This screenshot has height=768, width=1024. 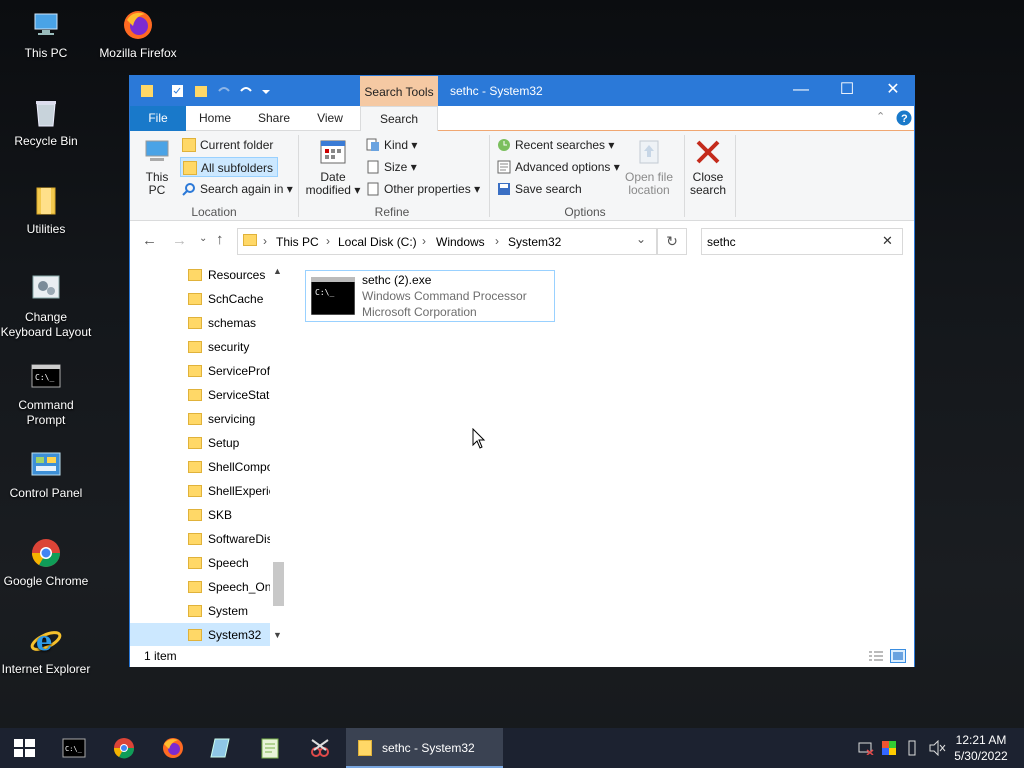 I want to click on size-button: Size ▾, so click(x=391, y=167).